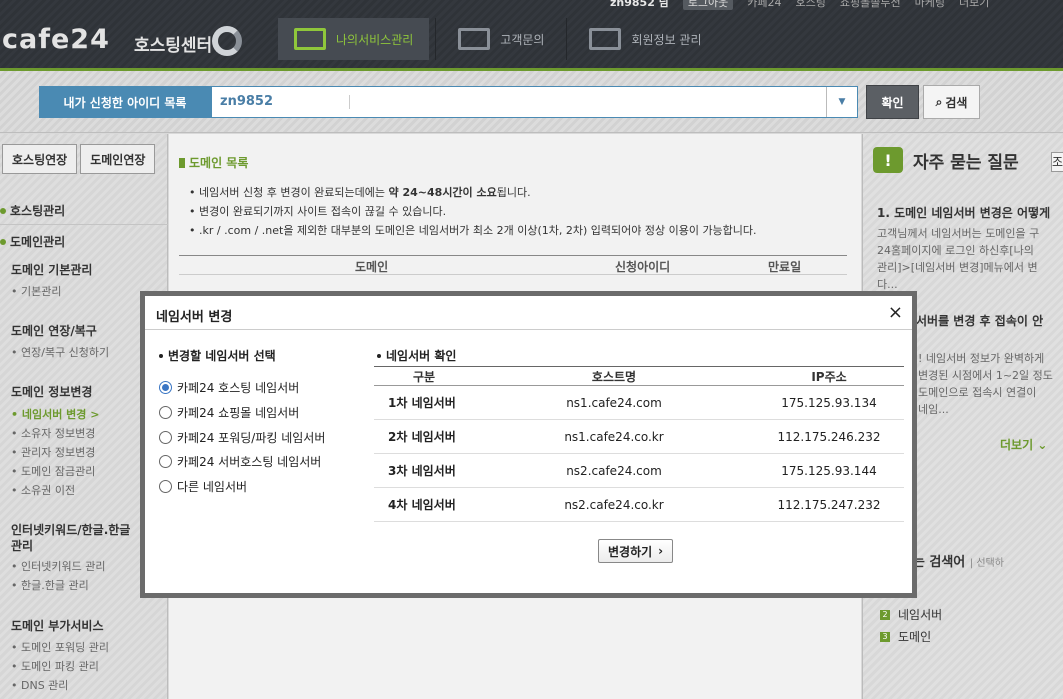 This screenshot has height=699, width=1063. Describe the element at coordinates (60, 352) in the screenshot. I see `sidebar-link-renew: • 연장/복구 신청하기` at that location.